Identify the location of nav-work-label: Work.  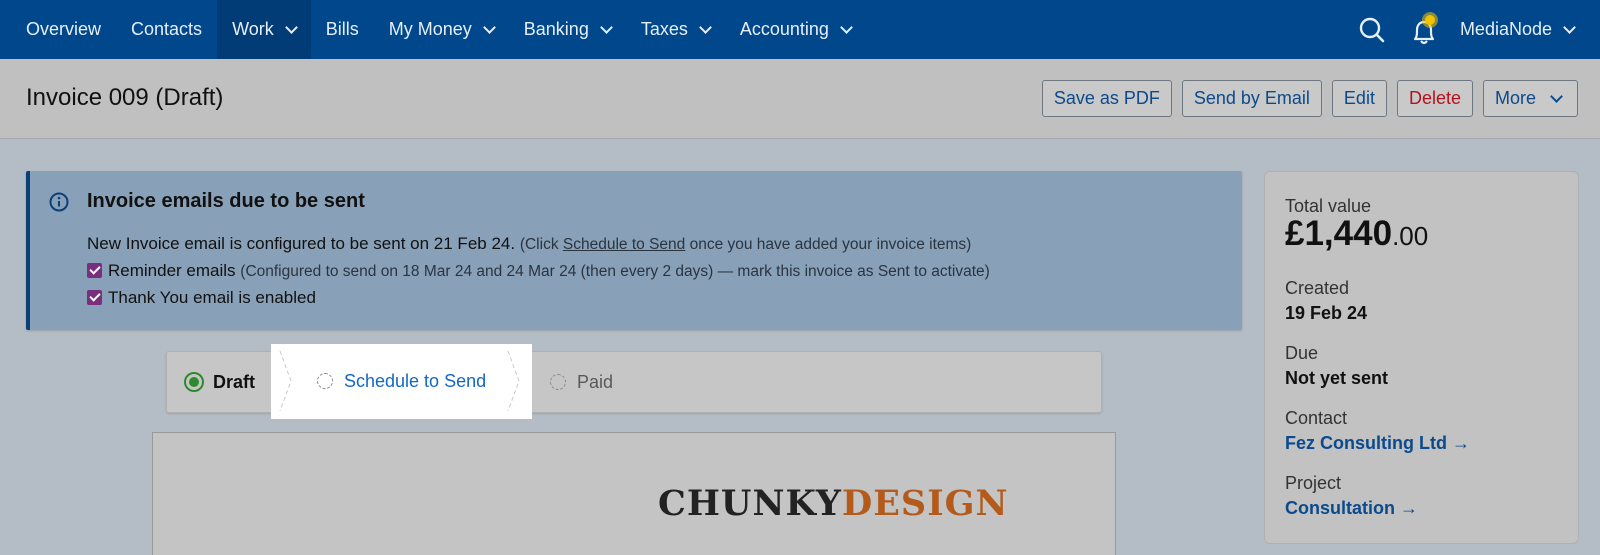
(253, 29).